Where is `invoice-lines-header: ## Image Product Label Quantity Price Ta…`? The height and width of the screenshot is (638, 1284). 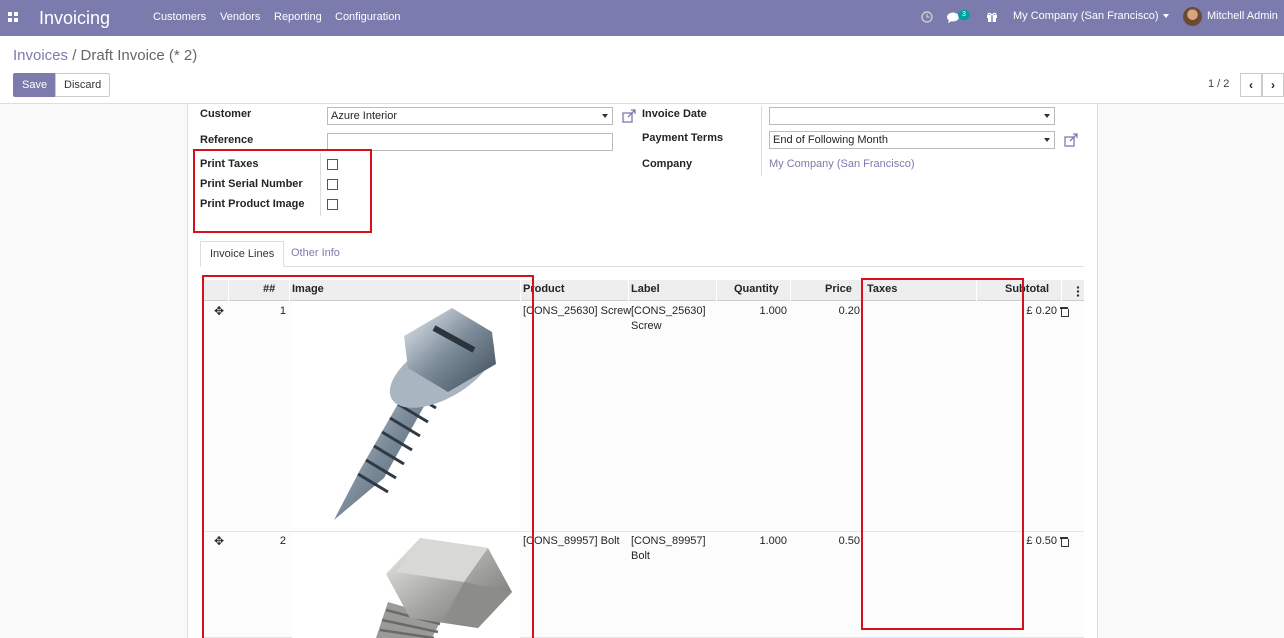 invoice-lines-header: ## Image Product Label Quantity Price Ta… is located at coordinates (643, 290).